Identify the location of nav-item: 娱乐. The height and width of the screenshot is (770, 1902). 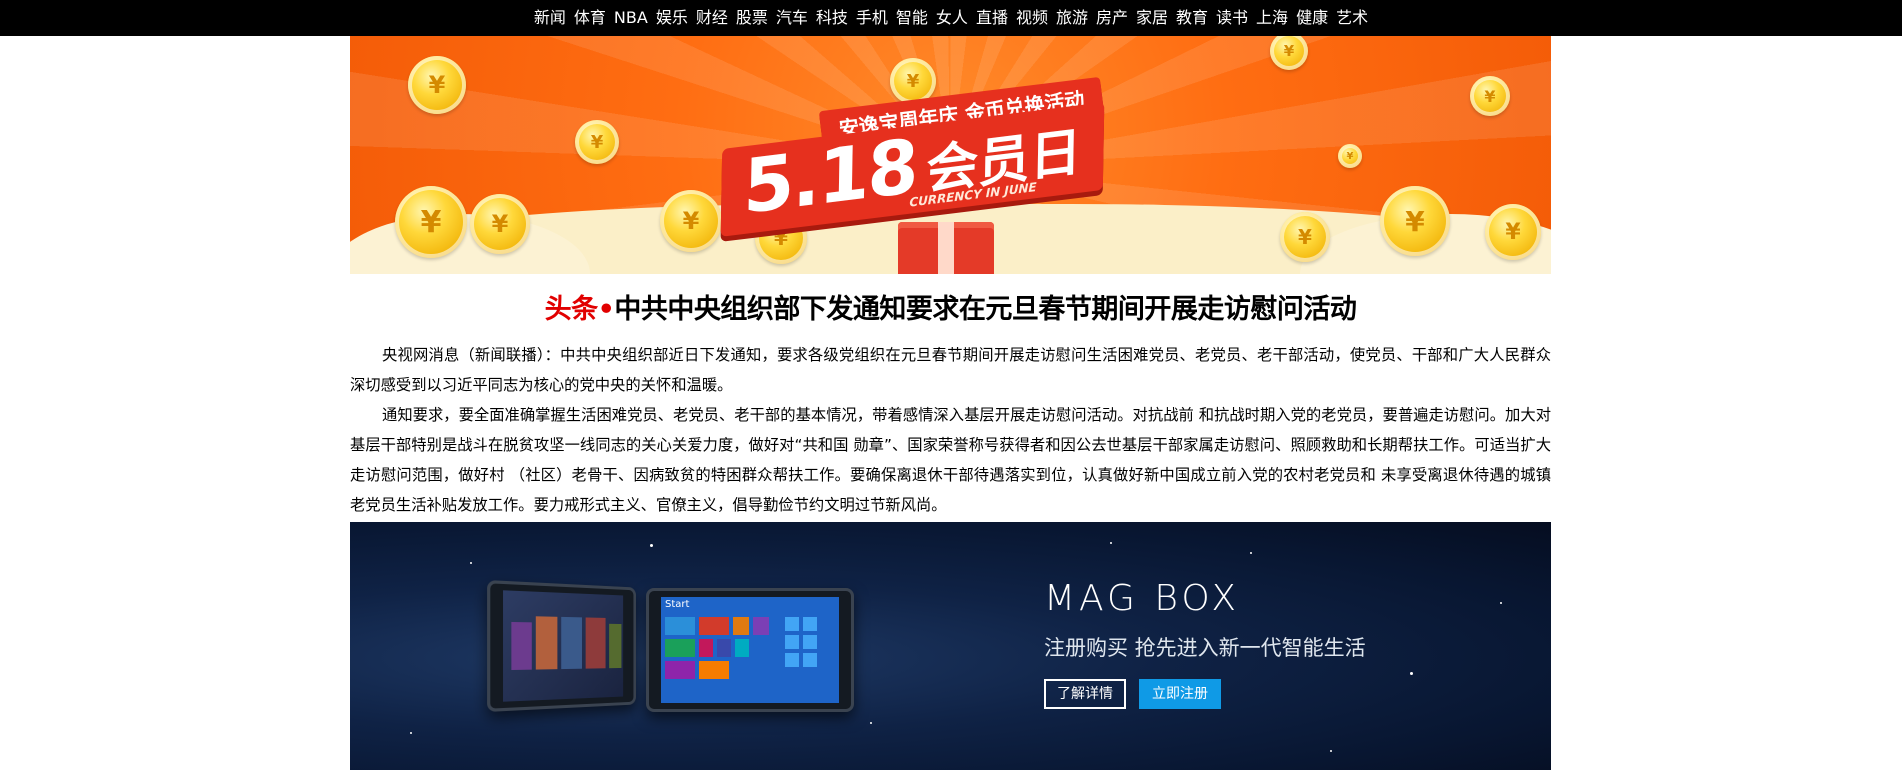
(672, 18).